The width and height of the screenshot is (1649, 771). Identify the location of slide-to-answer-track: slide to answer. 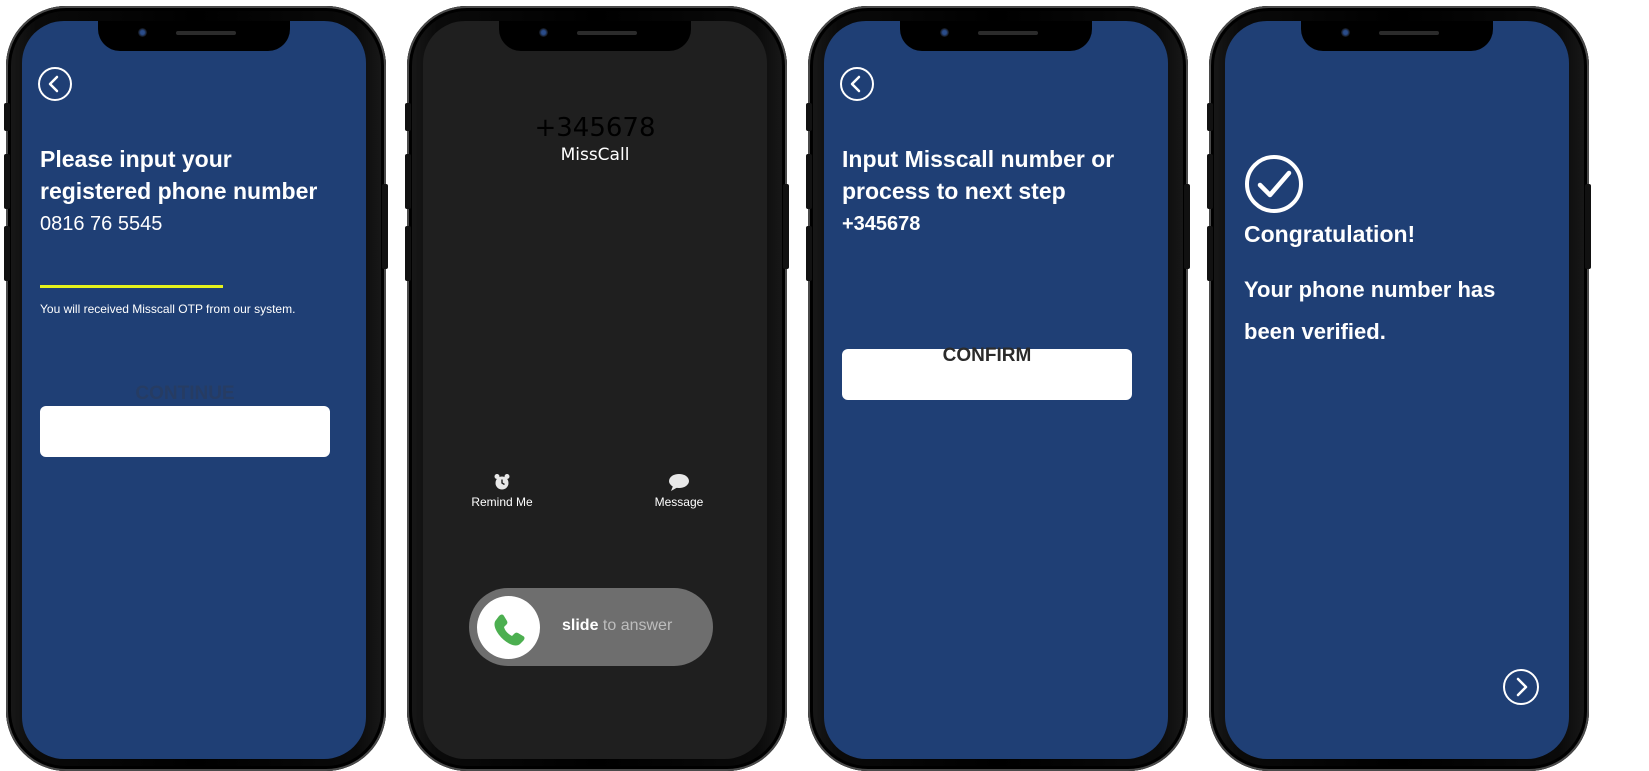
(591, 627).